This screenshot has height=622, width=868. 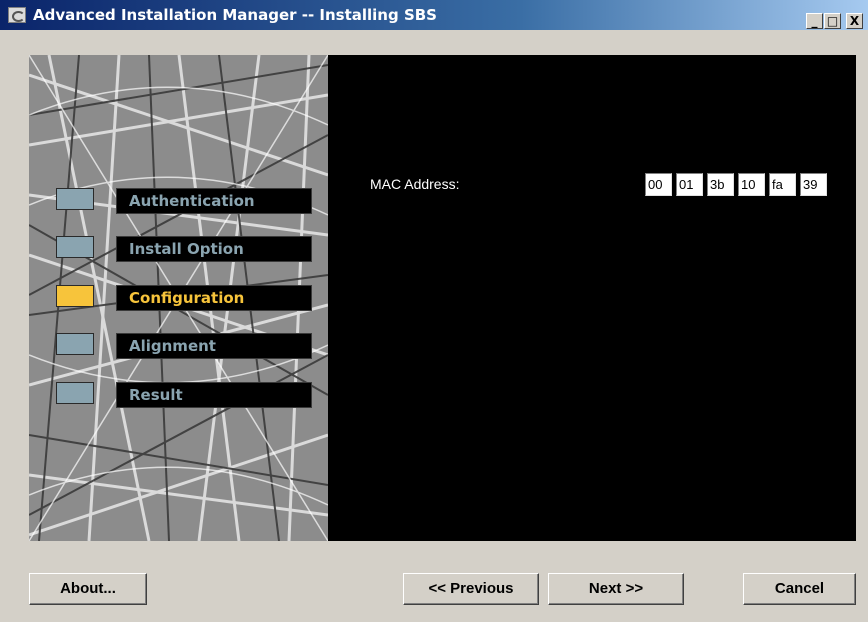 What do you see at coordinates (658, 184) in the screenshot?
I see `mac-octet-1-field: 00` at bounding box center [658, 184].